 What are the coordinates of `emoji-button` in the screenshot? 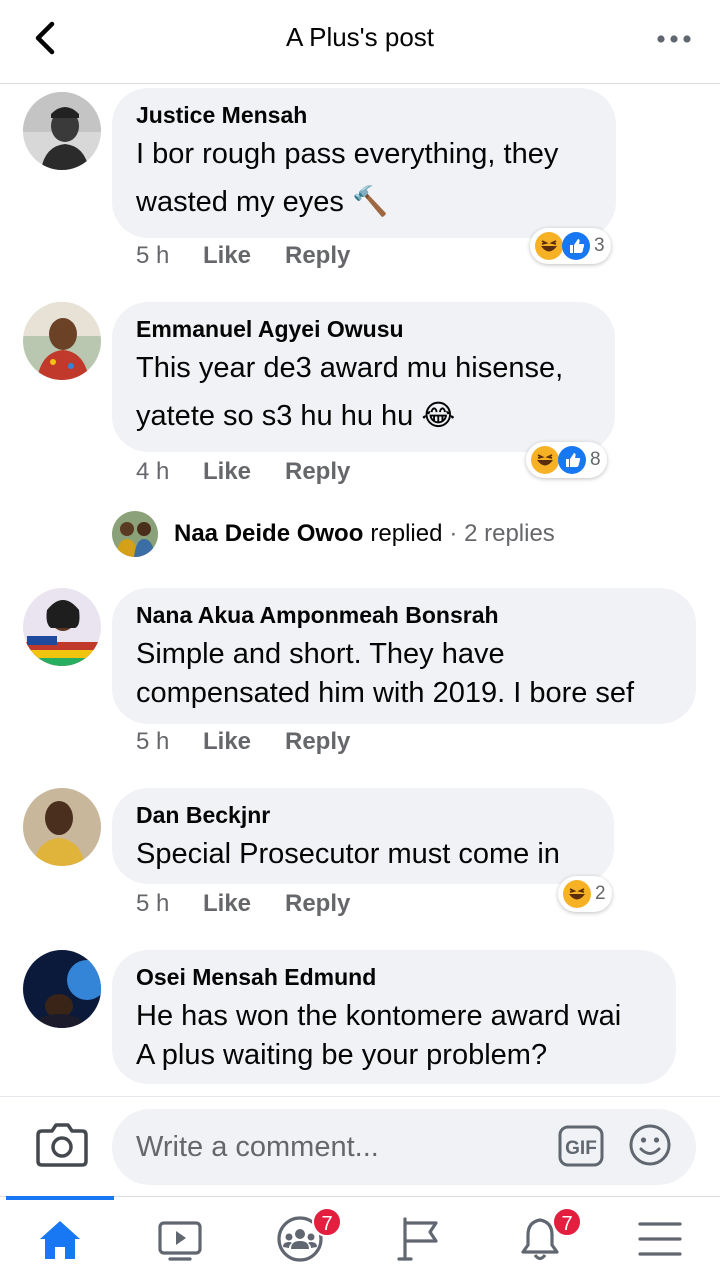 It's located at (650, 1145).